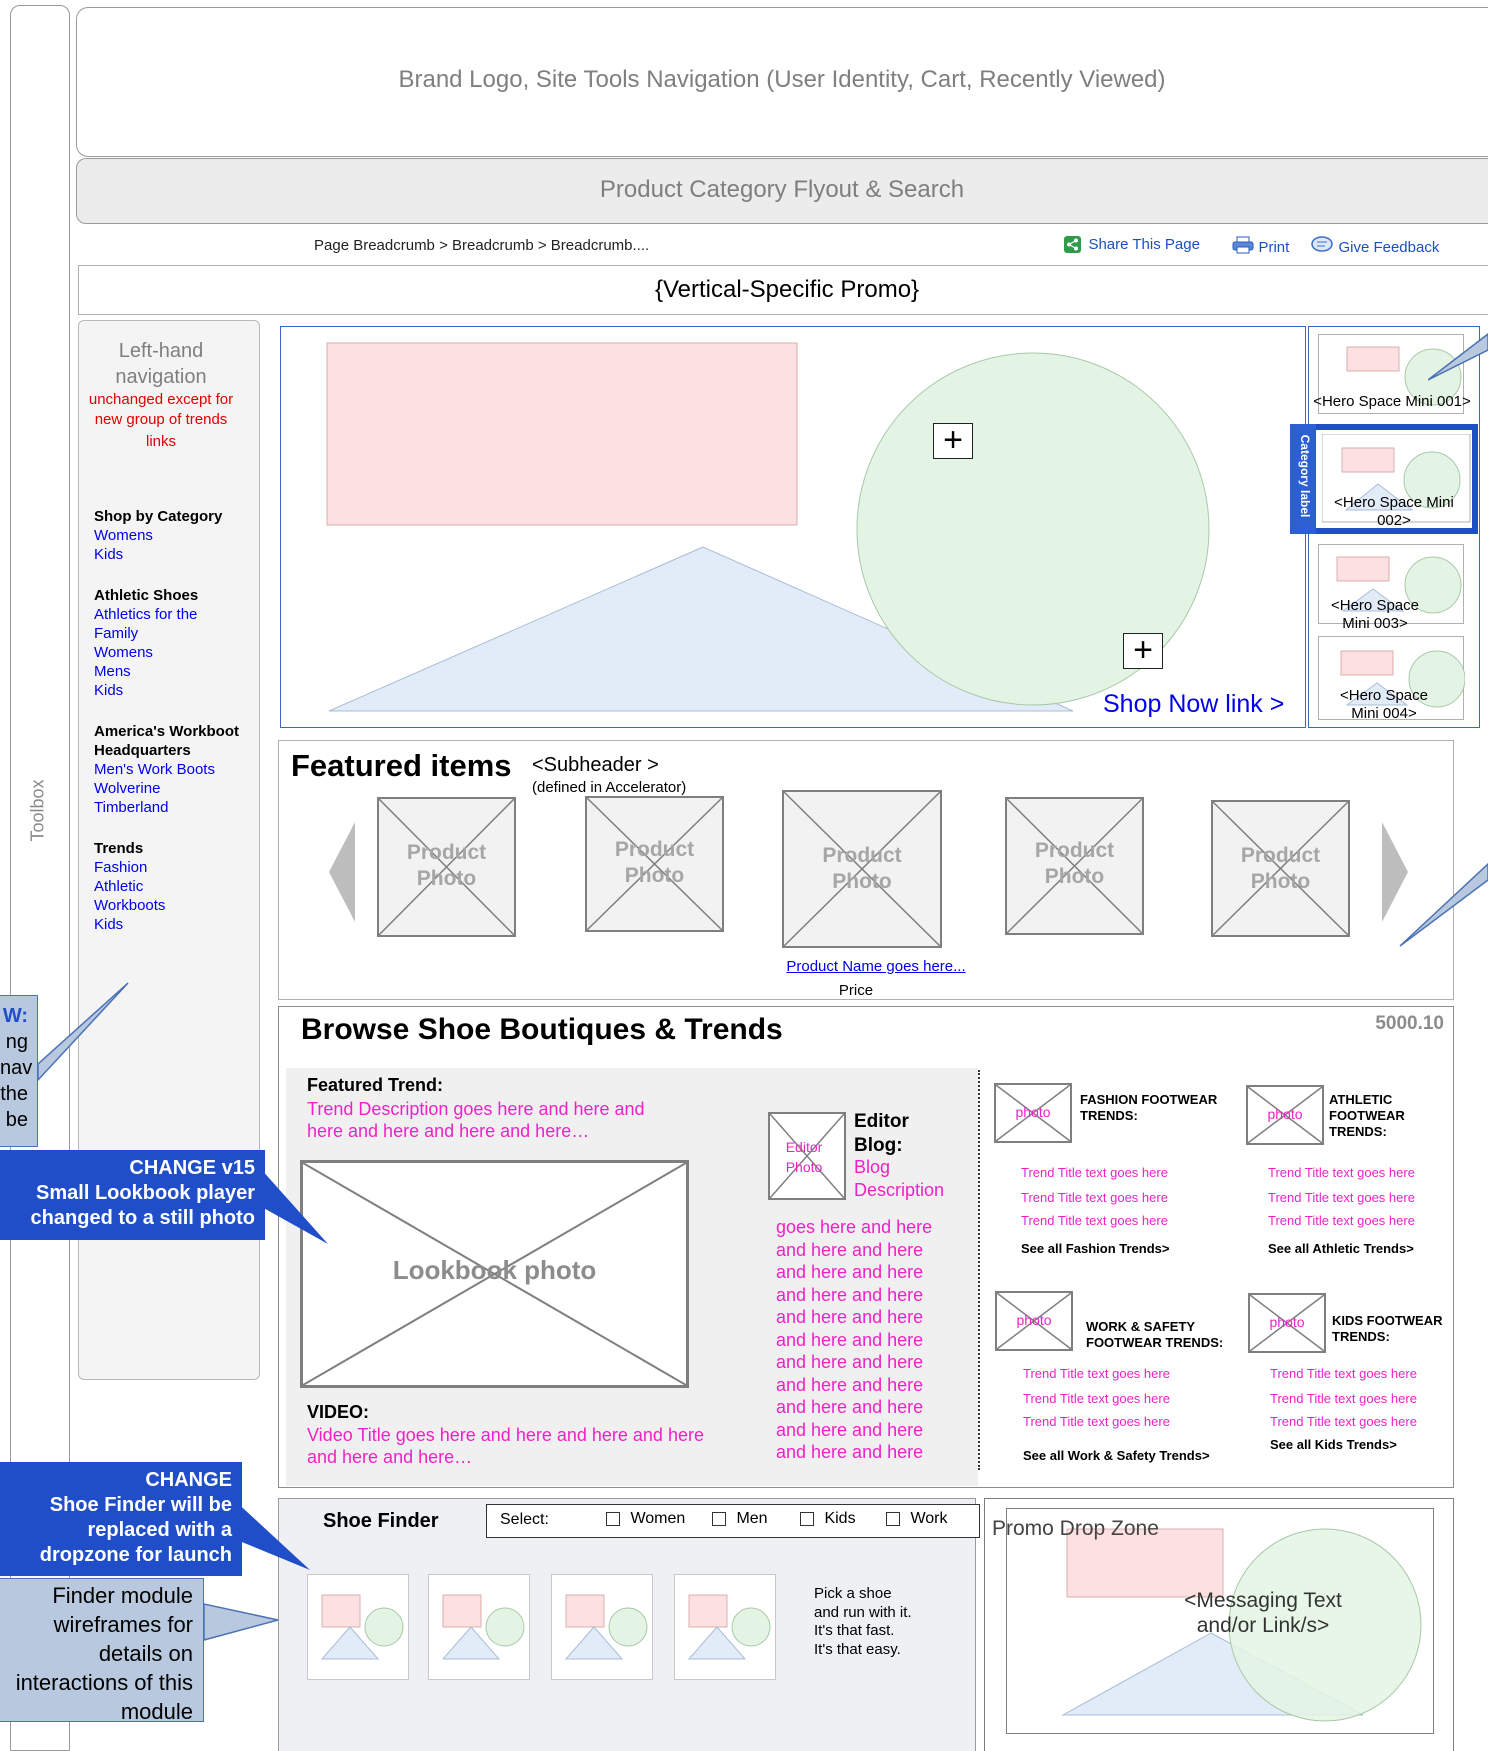  I want to click on see-all-kids-link: See all Kids Trends>, so click(1333, 1445).